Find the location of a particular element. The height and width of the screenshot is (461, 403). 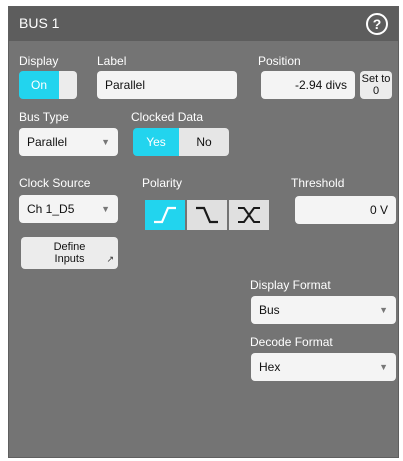

either-edge-icon is located at coordinates (249, 215).